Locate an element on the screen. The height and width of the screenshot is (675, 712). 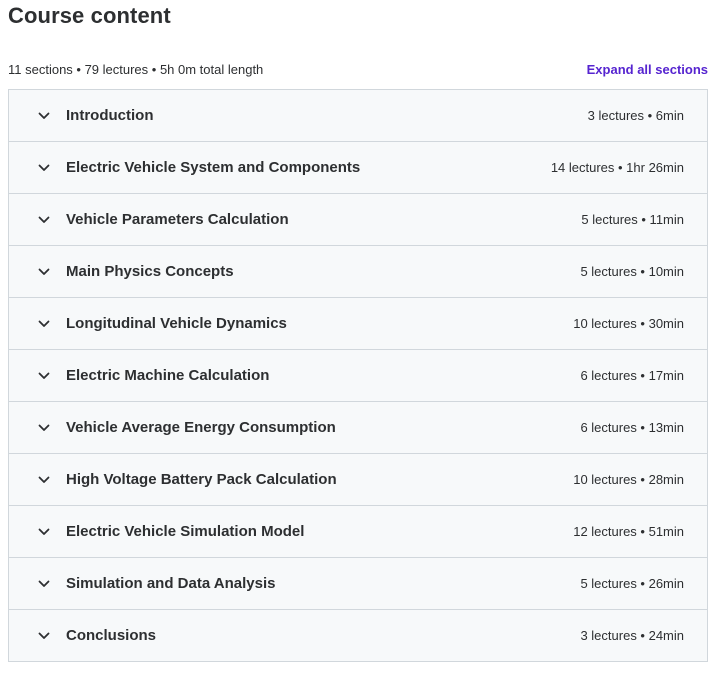
section-meta: 5 lectures • 26min is located at coordinates (632, 583).